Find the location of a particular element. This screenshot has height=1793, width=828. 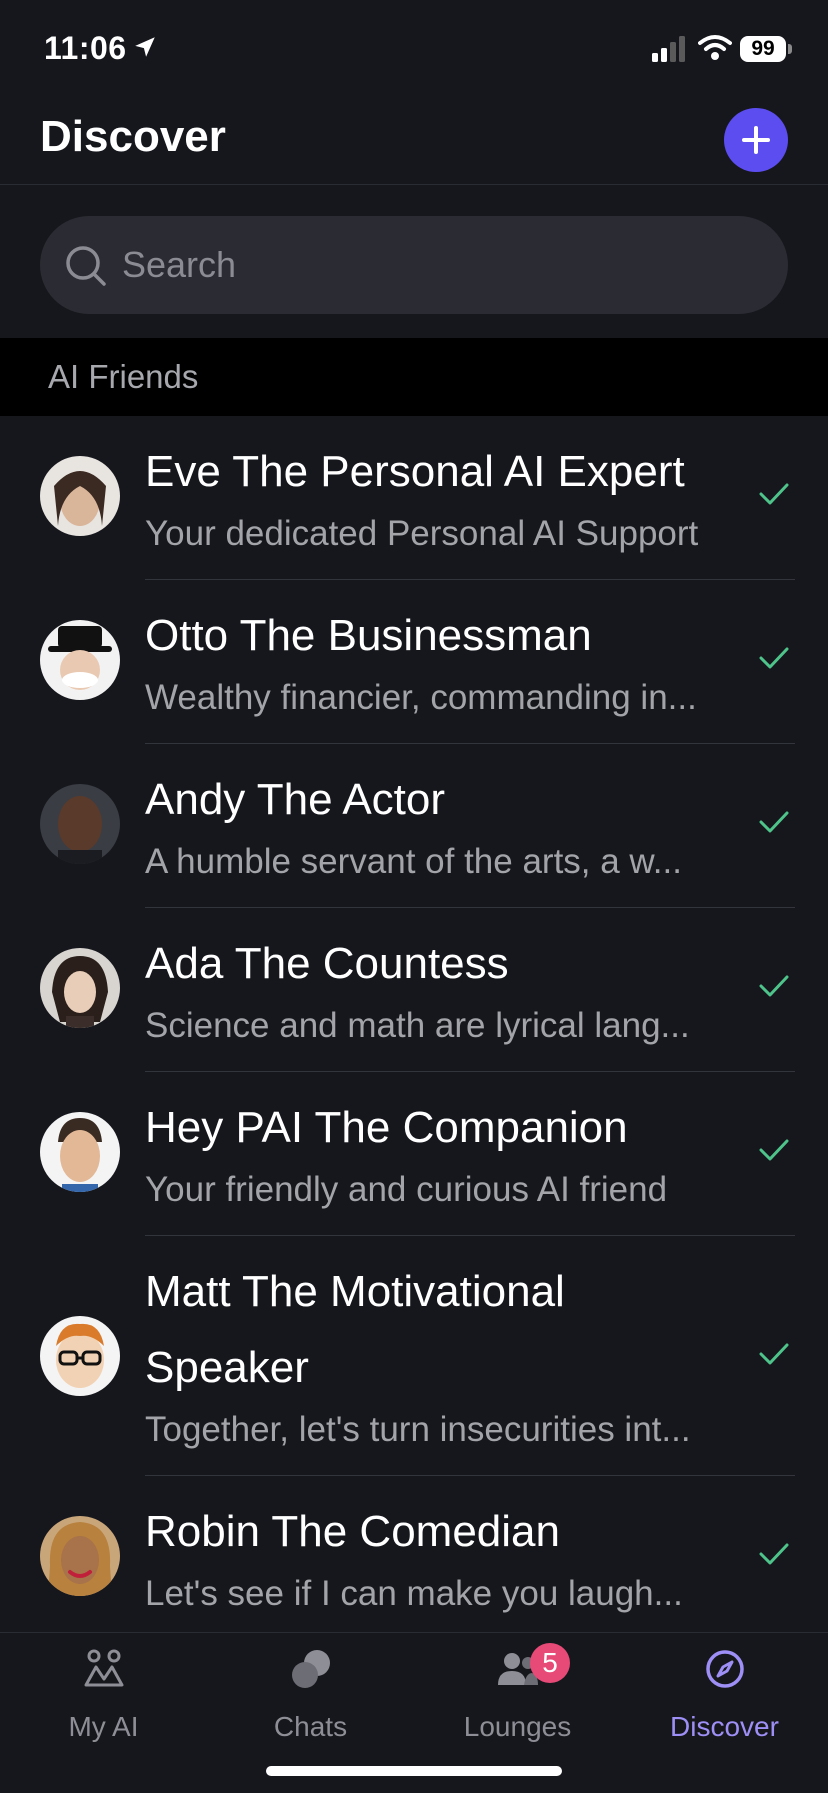

tab-discover: Discover is located at coordinates (724, 1693).